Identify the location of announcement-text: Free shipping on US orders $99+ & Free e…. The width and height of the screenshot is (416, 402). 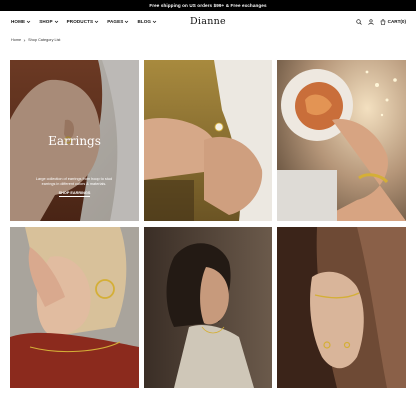
(208, 5).